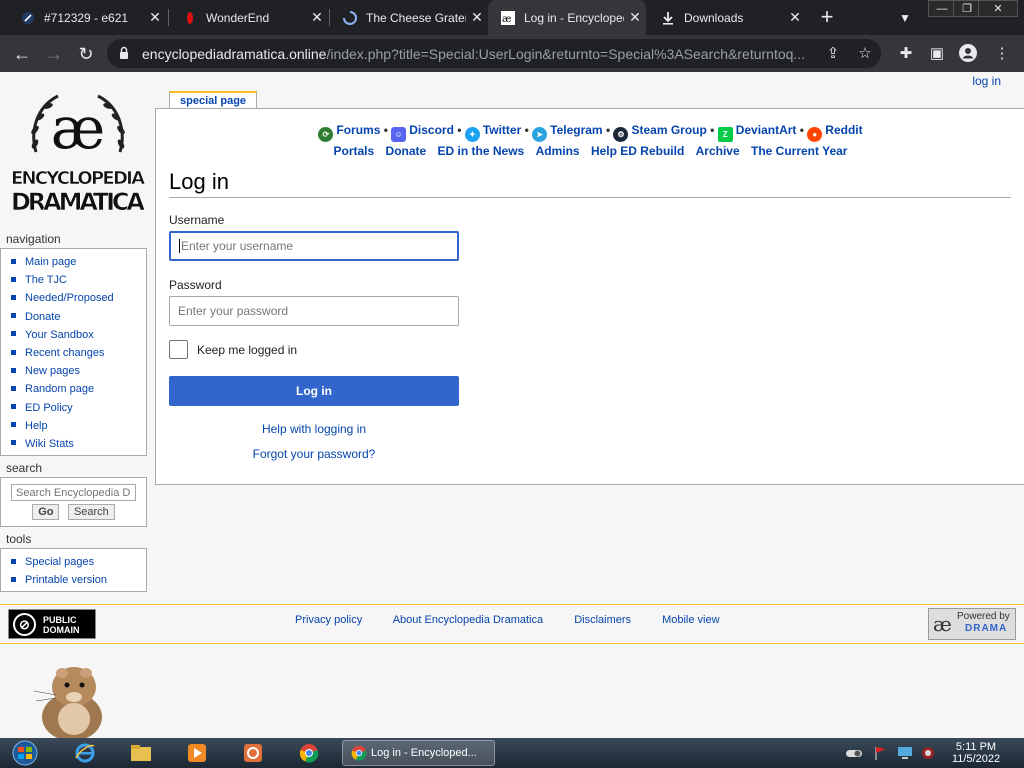  What do you see at coordinates (567, 17) in the screenshot?
I see `tab-encyclopedia-dramatica: æ Log in - Encyclopedia Dramatica ✕` at bounding box center [567, 17].